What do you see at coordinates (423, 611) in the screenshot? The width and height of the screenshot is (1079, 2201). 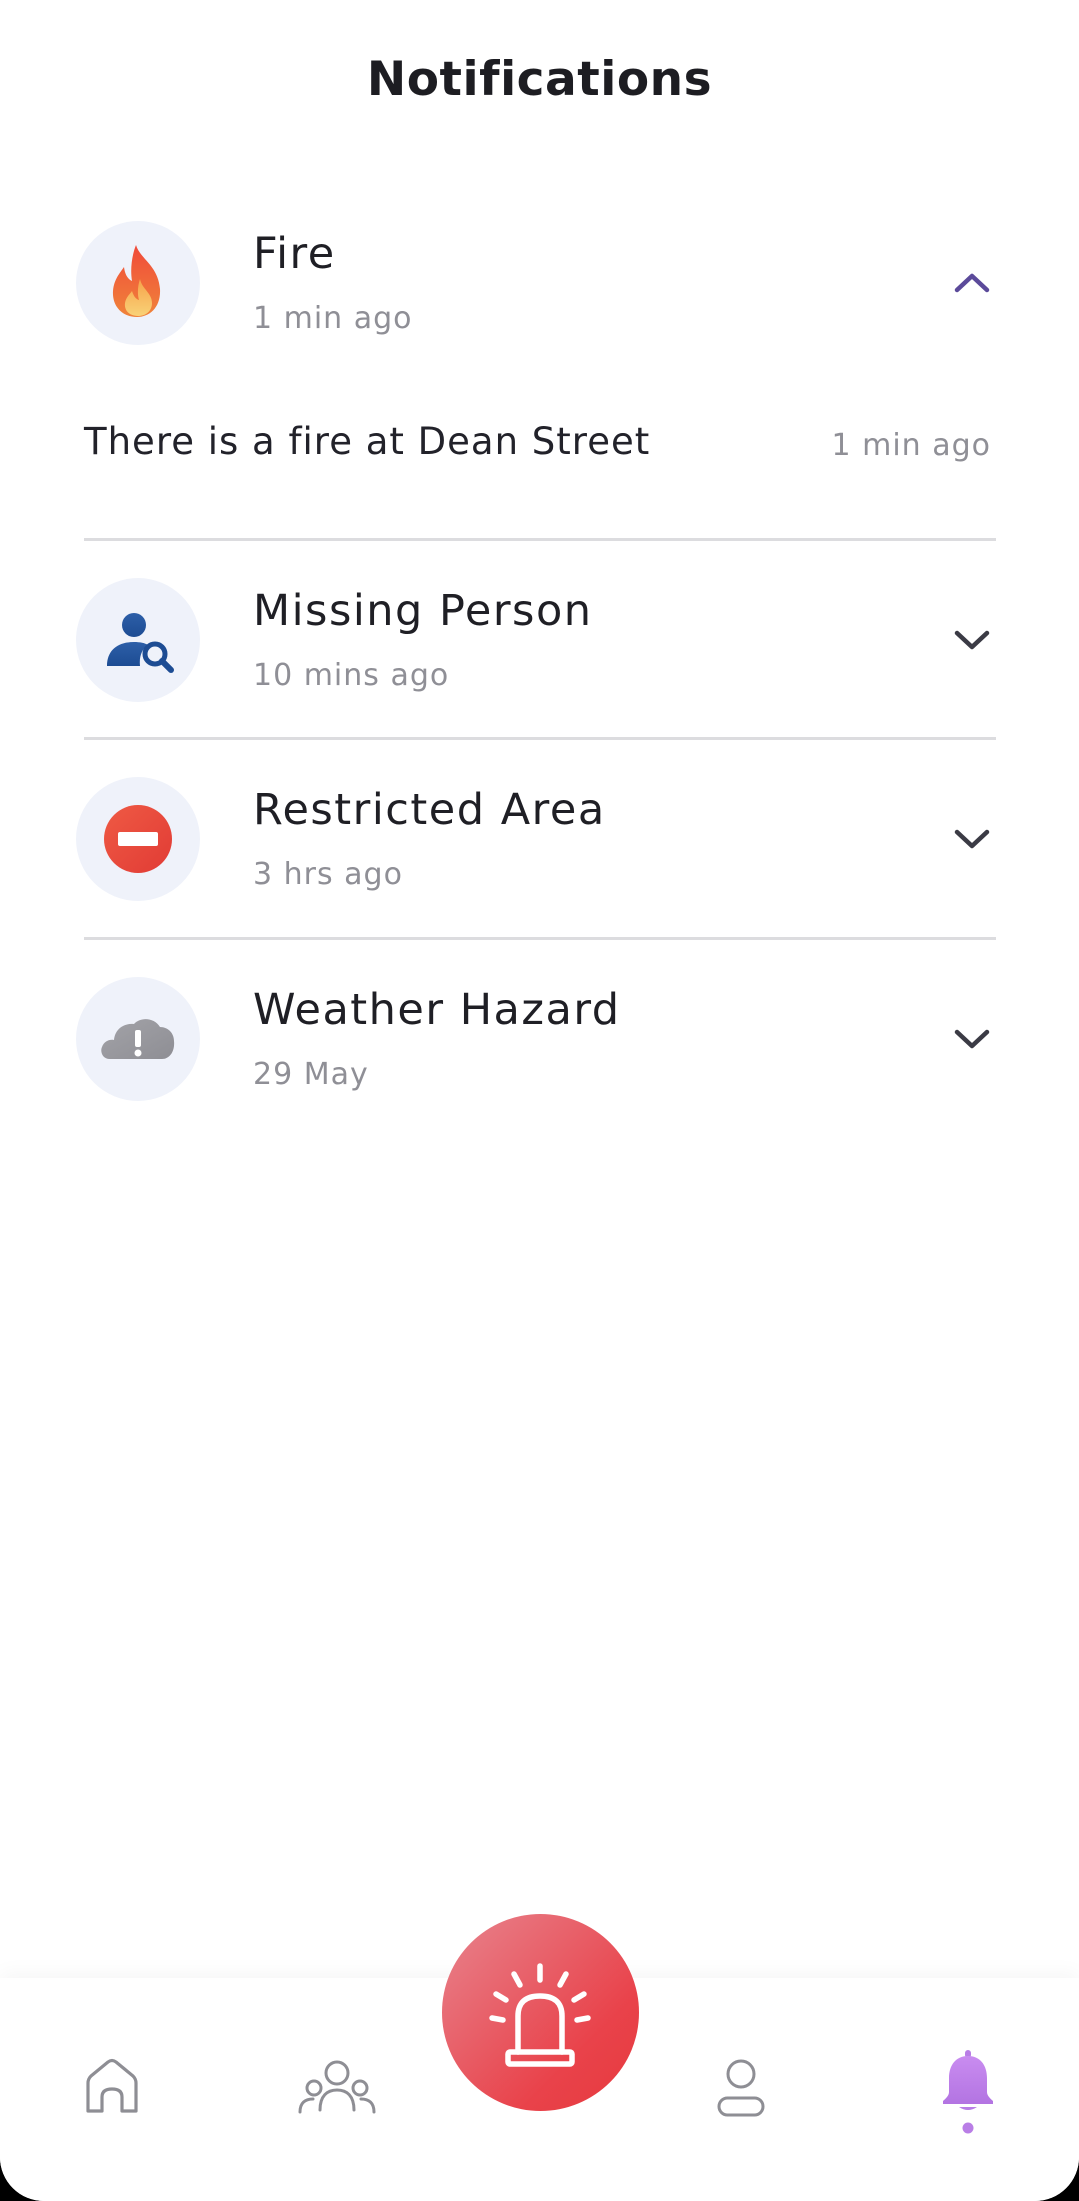 I see `notification-title: Missing Person` at bounding box center [423, 611].